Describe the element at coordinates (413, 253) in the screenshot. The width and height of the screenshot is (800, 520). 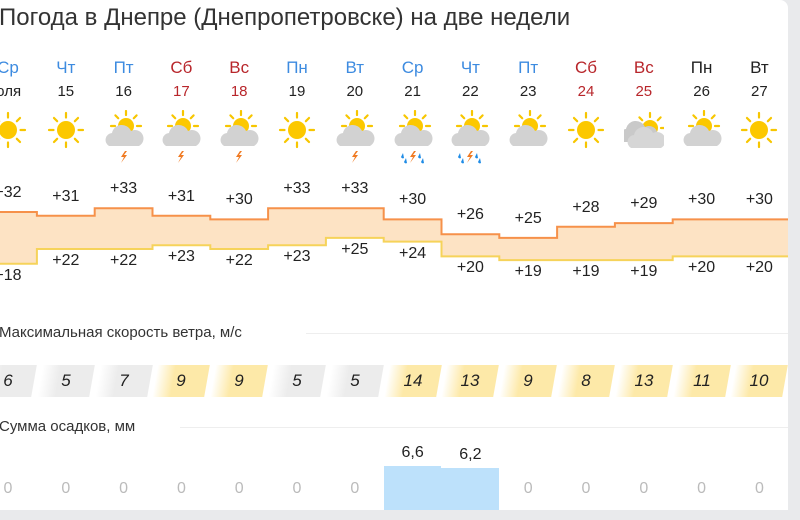
I see `low-temperature-label: +24` at that location.